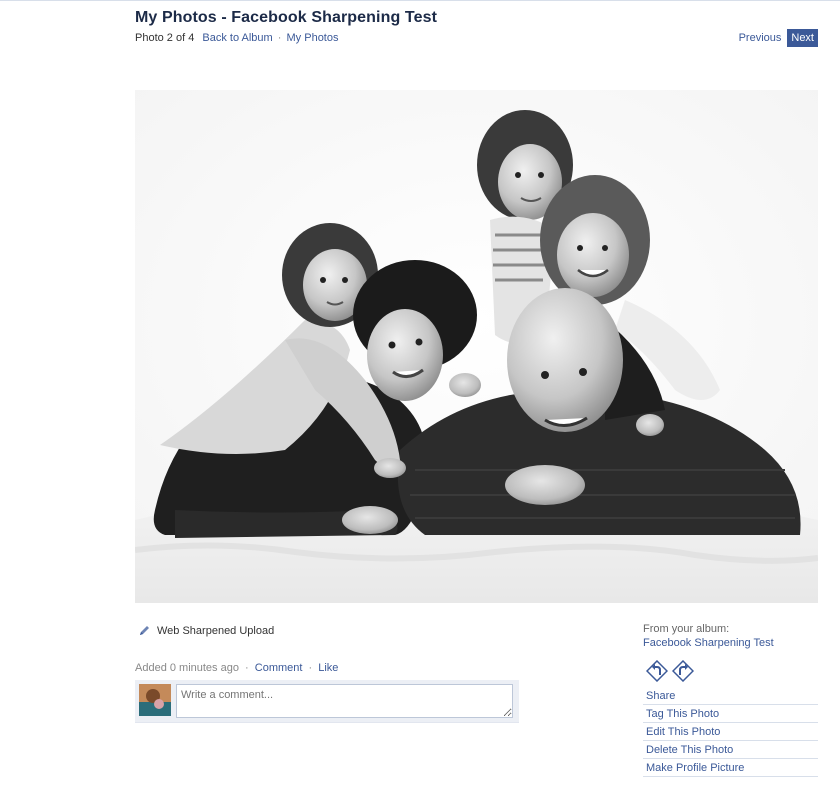 This screenshot has width=840, height=790. Describe the element at coordinates (313, 38) in the screenshot. I see `my-photos-link: My Photos` at that location.